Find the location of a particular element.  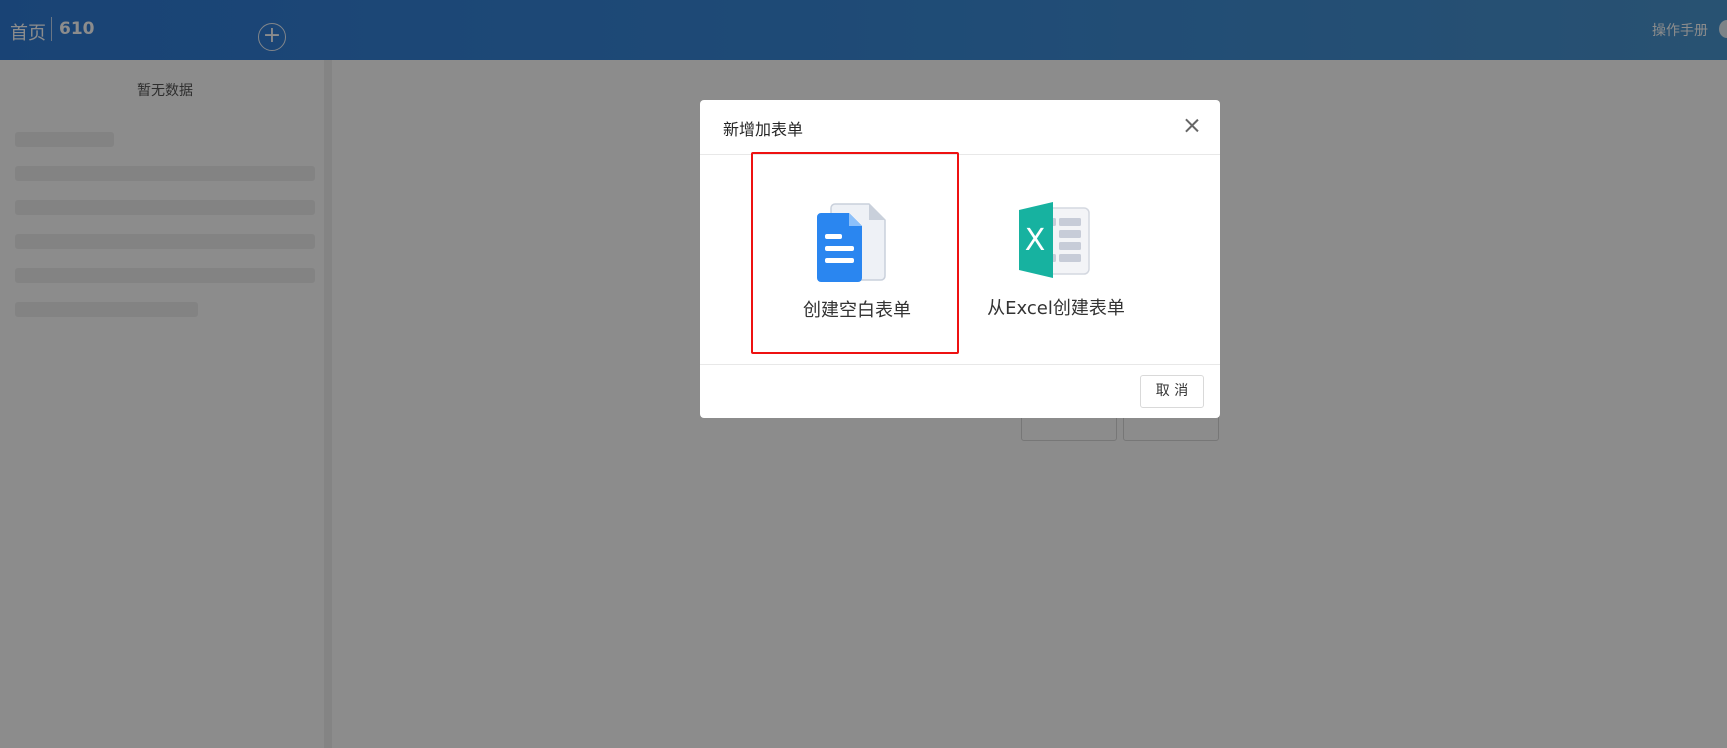

close-icon is located at coordinates (1192, 126).